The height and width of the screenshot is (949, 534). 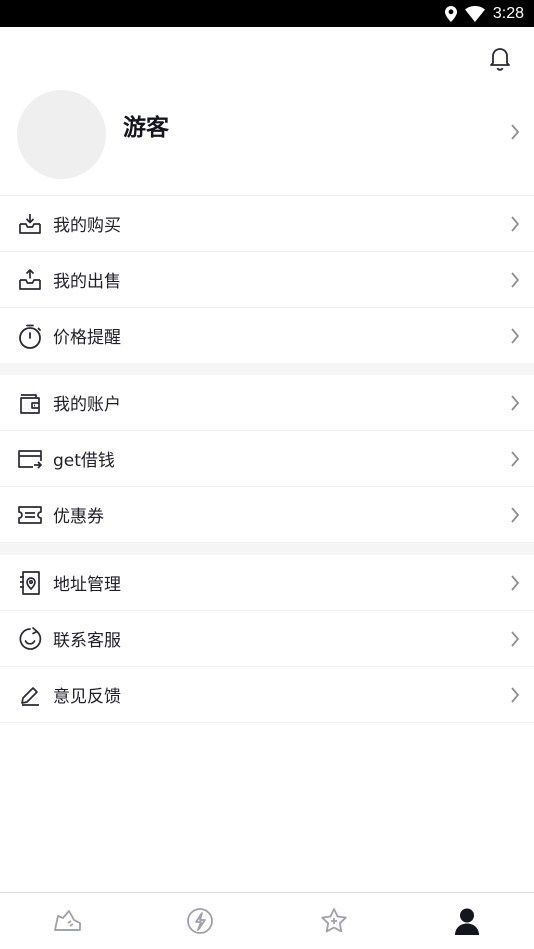 What do you see at coordinates (267, 403) in the screenshot?
I see `menu-item-my-account: 我的账户` at bounding box center [267, 403].